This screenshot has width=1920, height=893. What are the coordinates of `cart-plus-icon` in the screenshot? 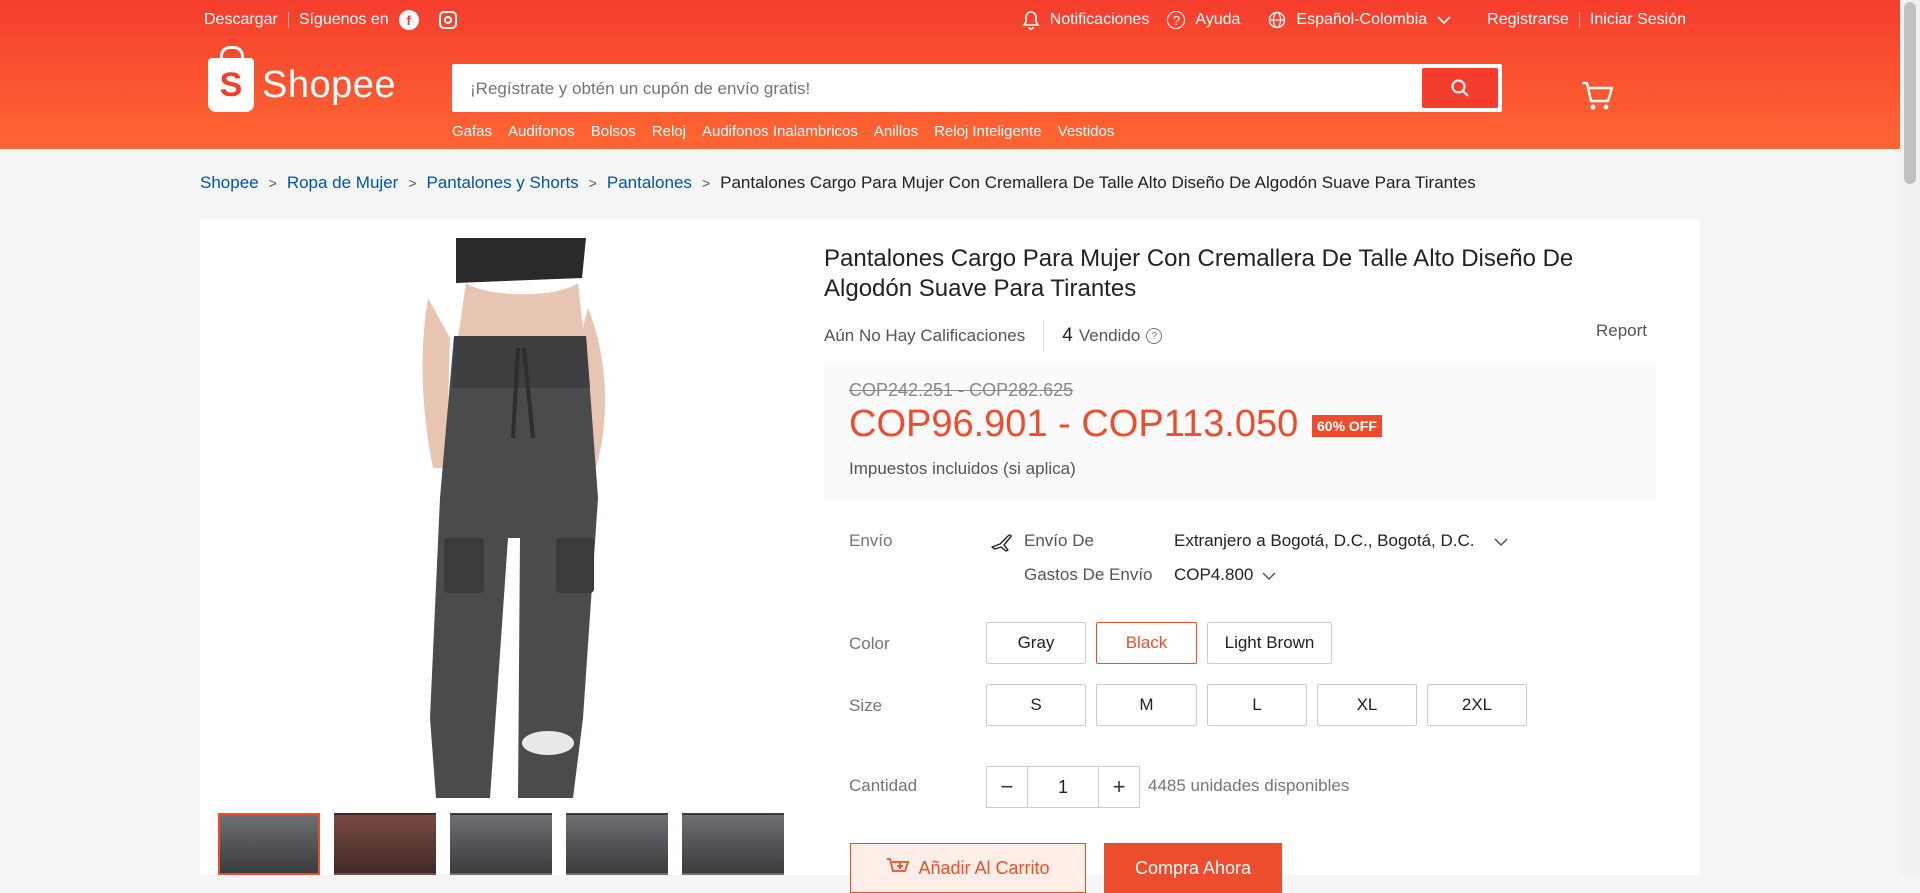 It's located at (898, 865).